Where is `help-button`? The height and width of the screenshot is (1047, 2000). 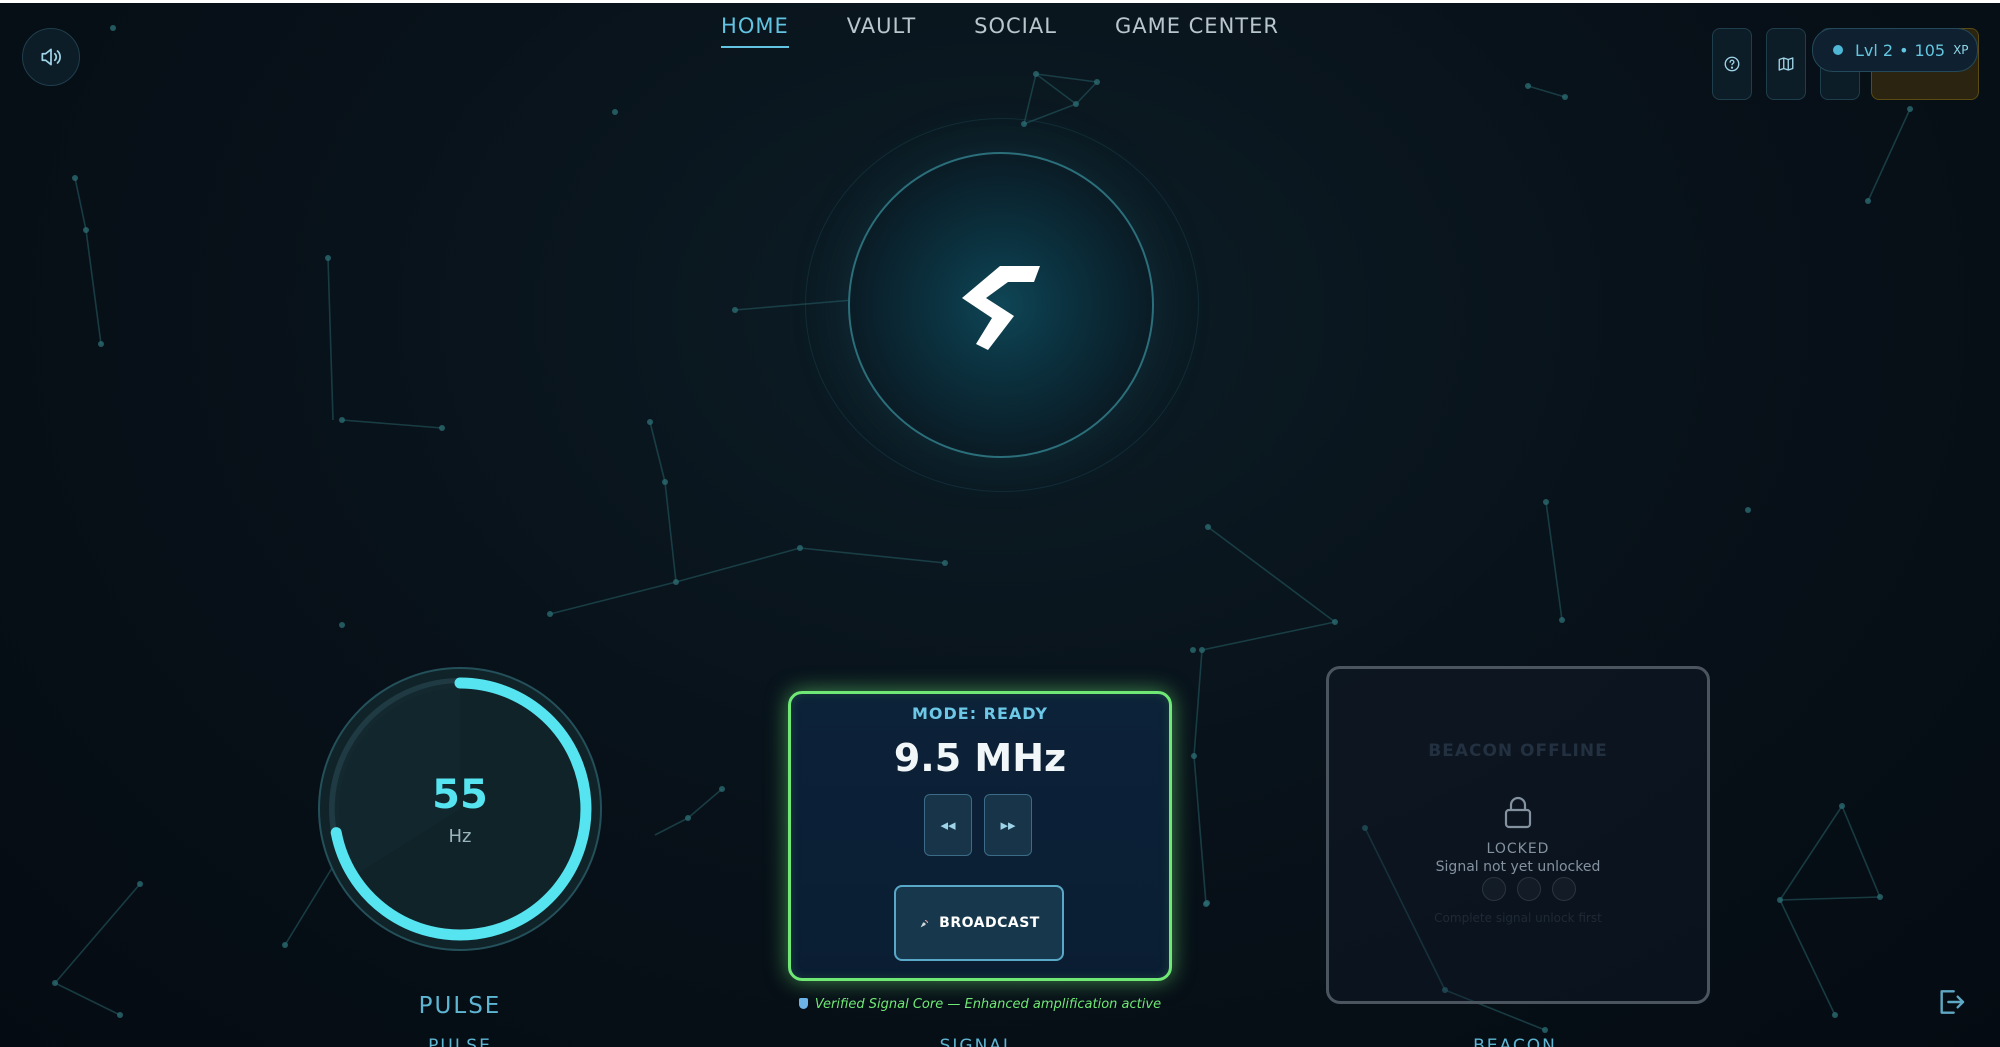
help-button is located at coordinates (1732, 64).